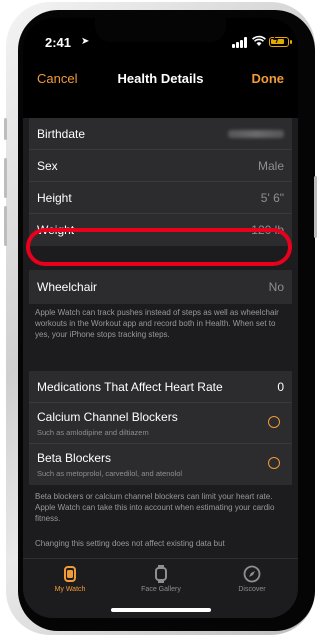  I want to click on medication-title: Beta Blockers, so click(74, 458).